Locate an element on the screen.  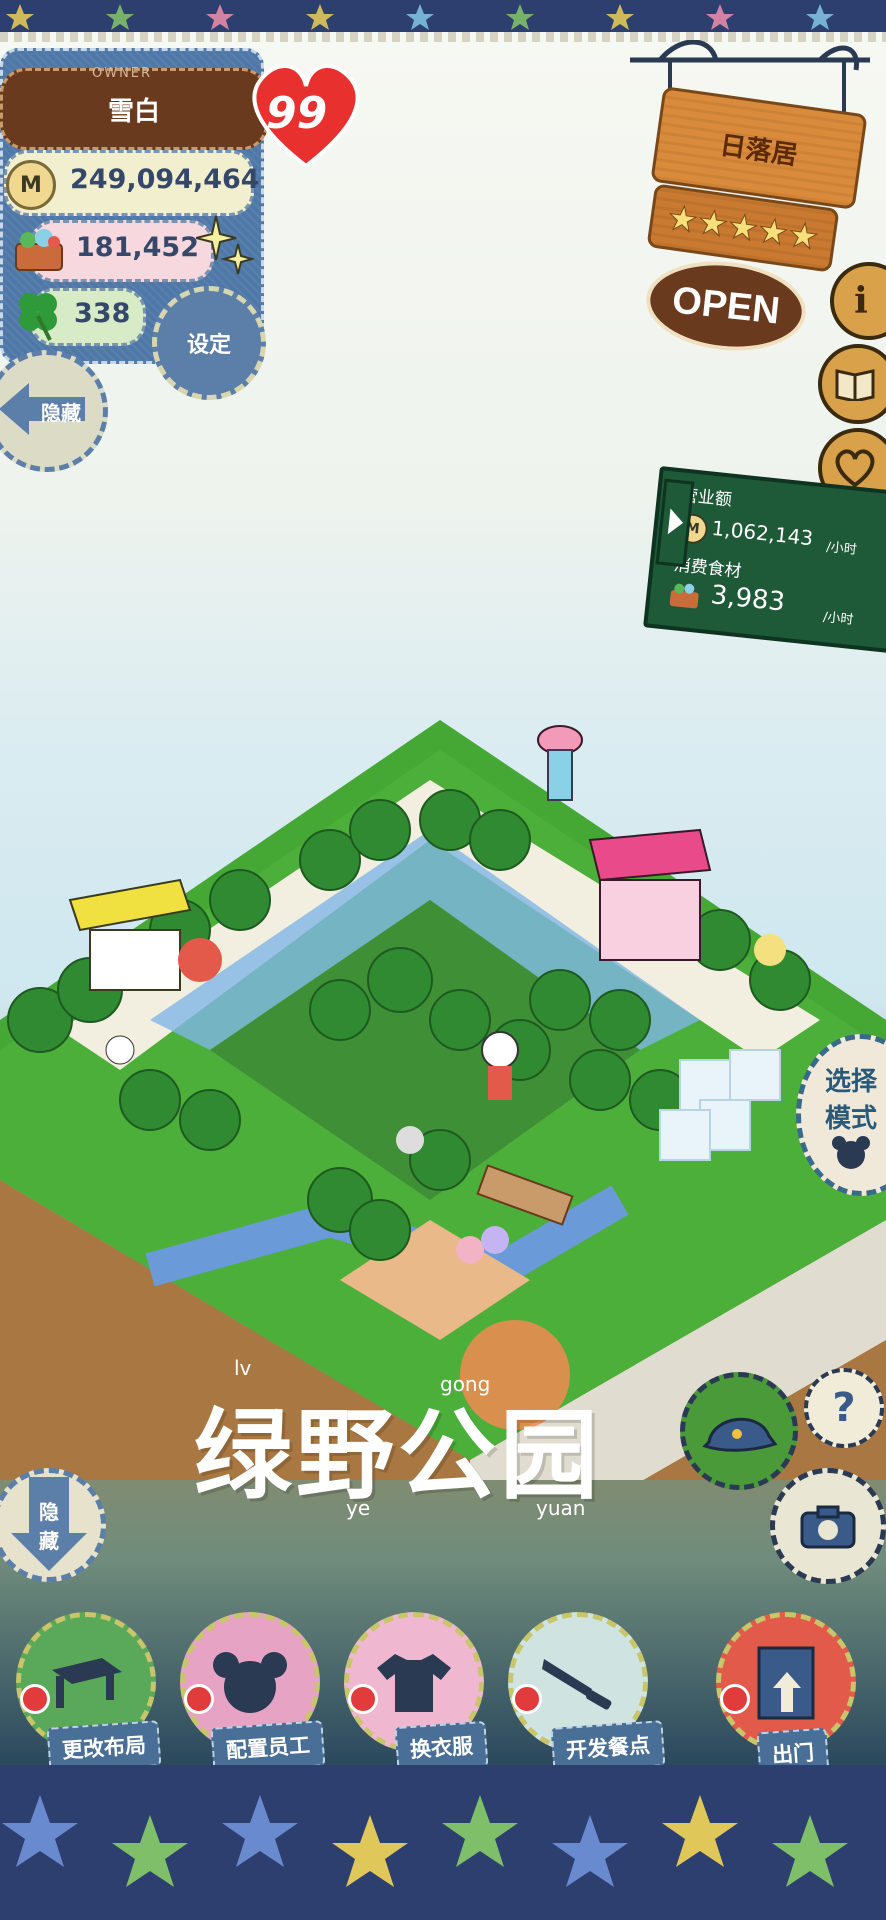
info-icon: i is located at coordinates (861, 301).